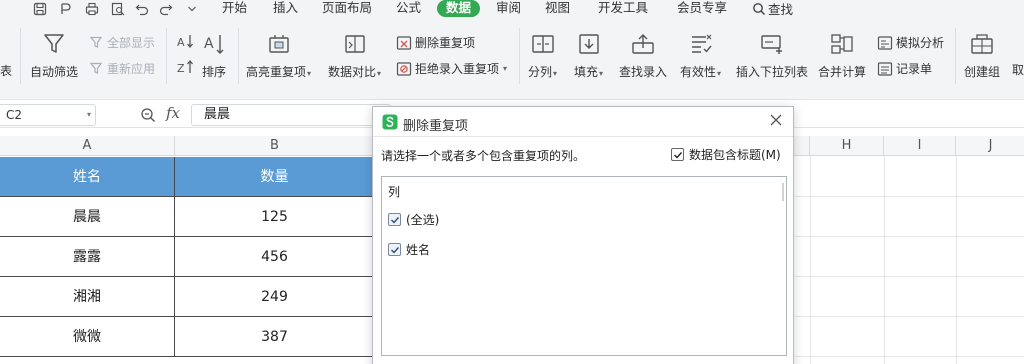 This screenshot has width=1024, height=364. What do you see at coordinates (166, 9) in the screenshot?
I see `redo-icon` at bounding box center [166, 9].